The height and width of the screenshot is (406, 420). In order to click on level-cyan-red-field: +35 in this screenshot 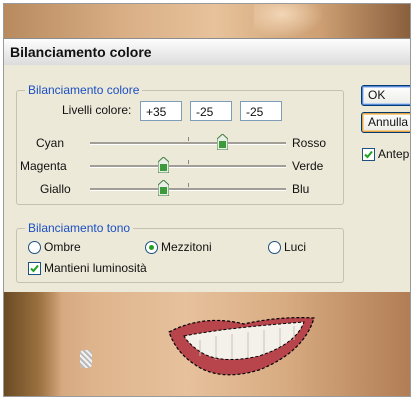, I will do `click(161, 111)`.